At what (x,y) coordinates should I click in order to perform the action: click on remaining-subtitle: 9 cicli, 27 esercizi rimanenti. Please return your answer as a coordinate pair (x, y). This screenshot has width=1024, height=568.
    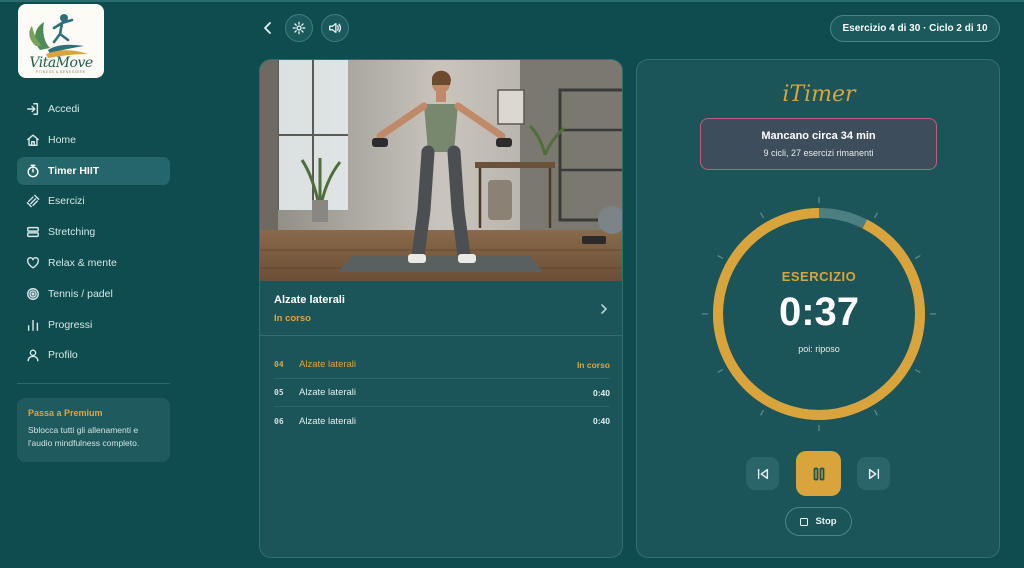
    Looking at the image, I should click on (818, 153).